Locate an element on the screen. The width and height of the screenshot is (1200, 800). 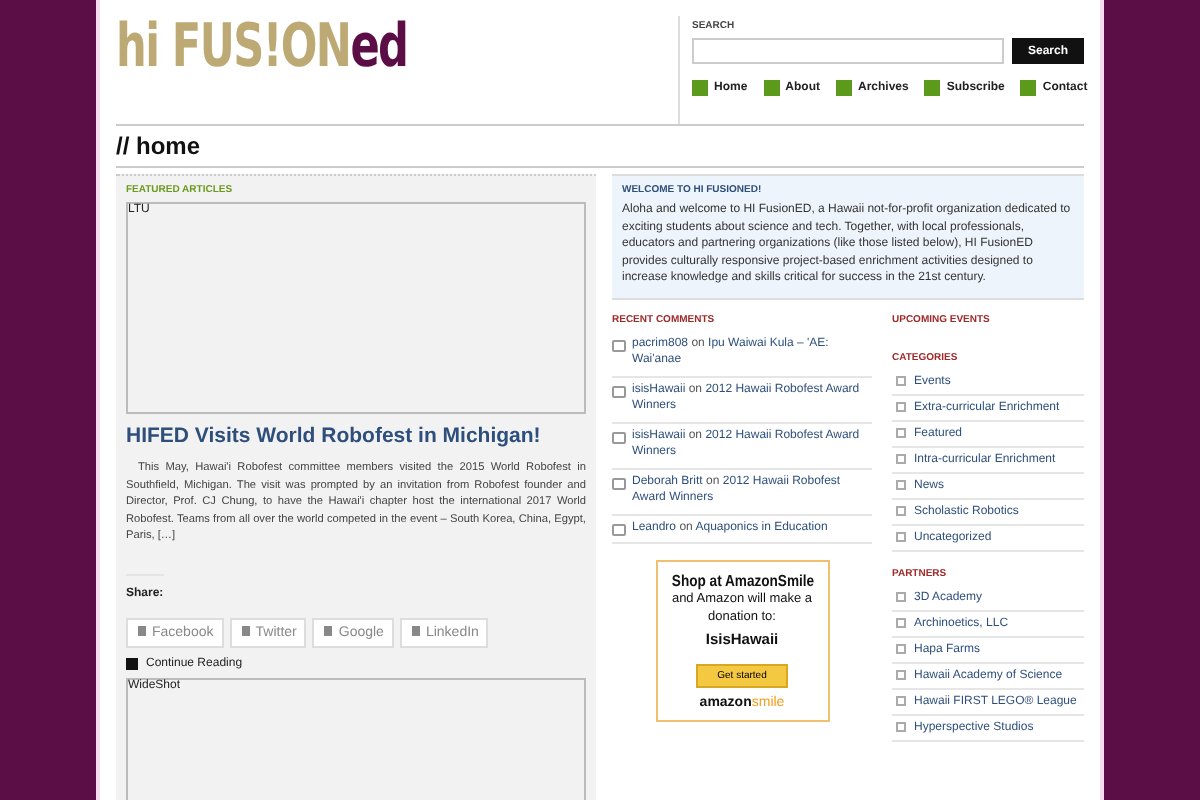
article-title: HIFED Visits World Robofest in Michigan! is located at coordinates (356, 436).